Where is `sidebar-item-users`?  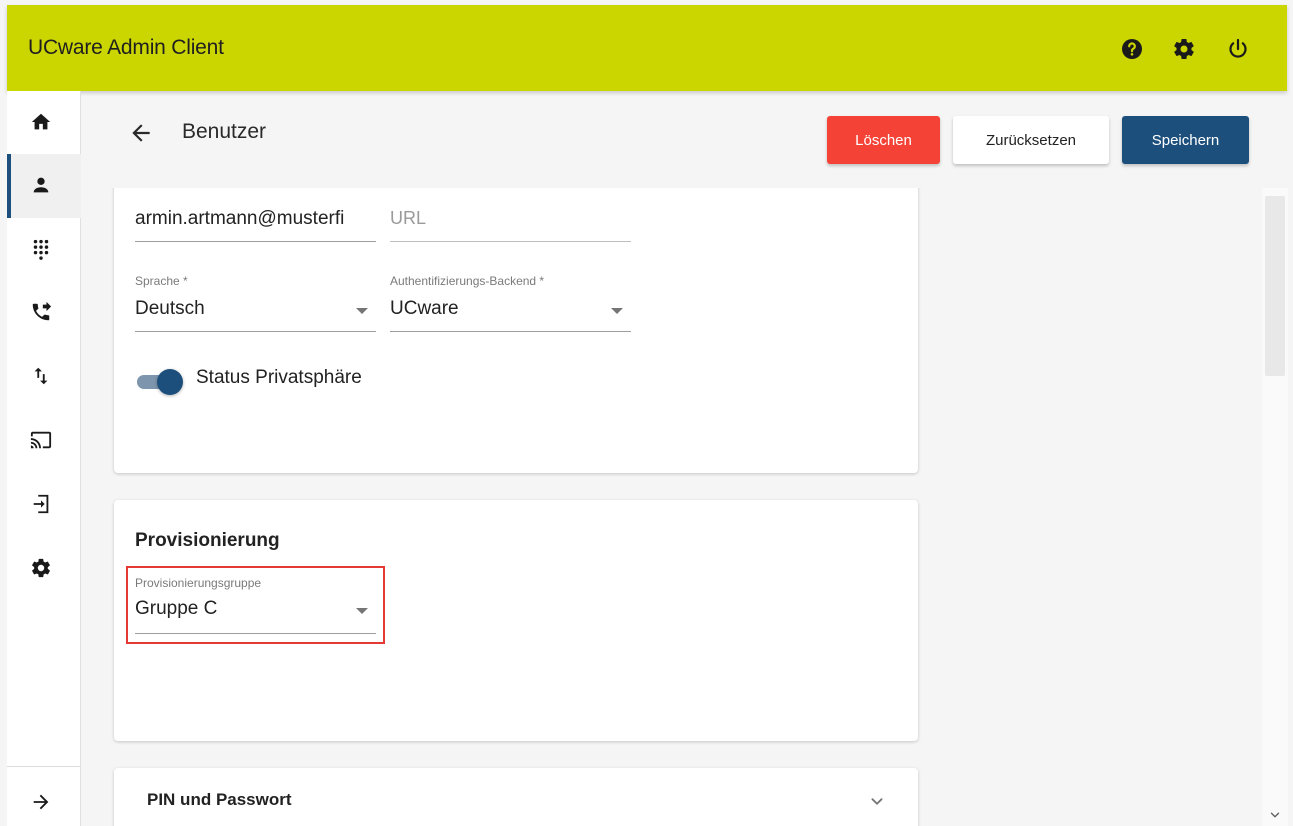
sidebar-item-users is located at coordinates (44, 186).